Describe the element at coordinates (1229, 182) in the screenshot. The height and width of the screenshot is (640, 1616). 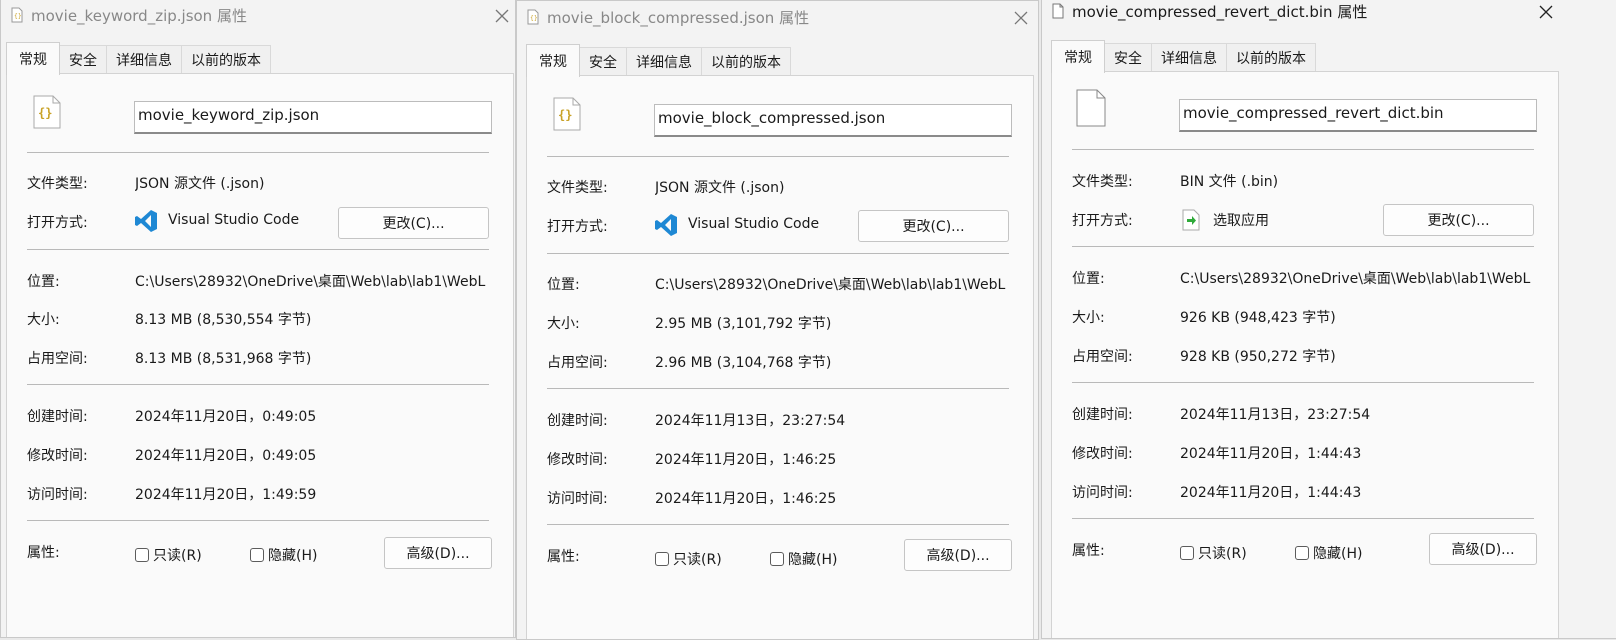
I see `file-type-value: BIN 文件 (.bin)` at that location.